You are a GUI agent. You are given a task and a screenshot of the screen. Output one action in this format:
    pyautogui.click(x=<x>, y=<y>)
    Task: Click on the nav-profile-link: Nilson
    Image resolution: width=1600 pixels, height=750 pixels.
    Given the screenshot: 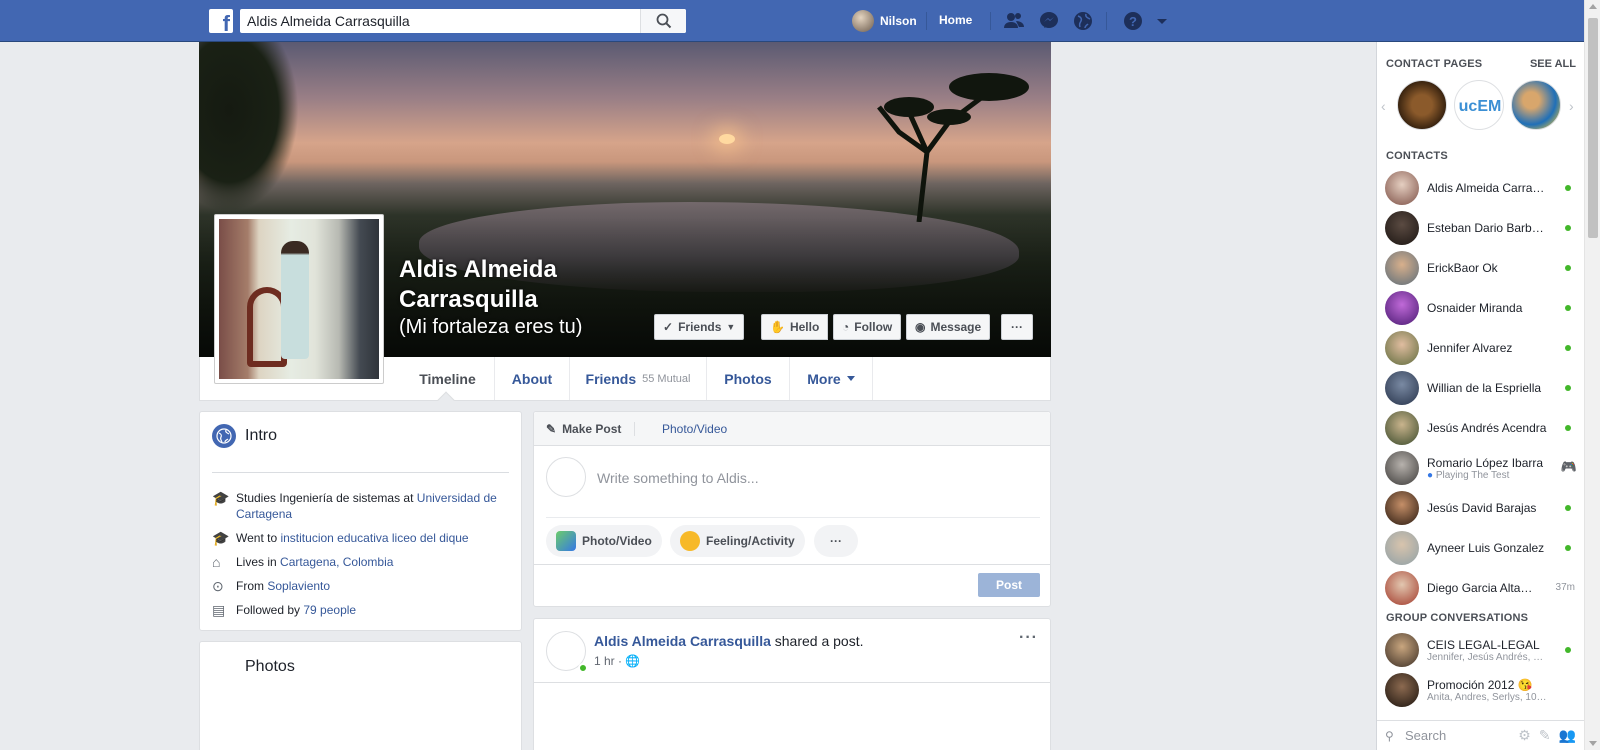 What is the action you would take?
    pyautogui.click(x=884, y=21)
    